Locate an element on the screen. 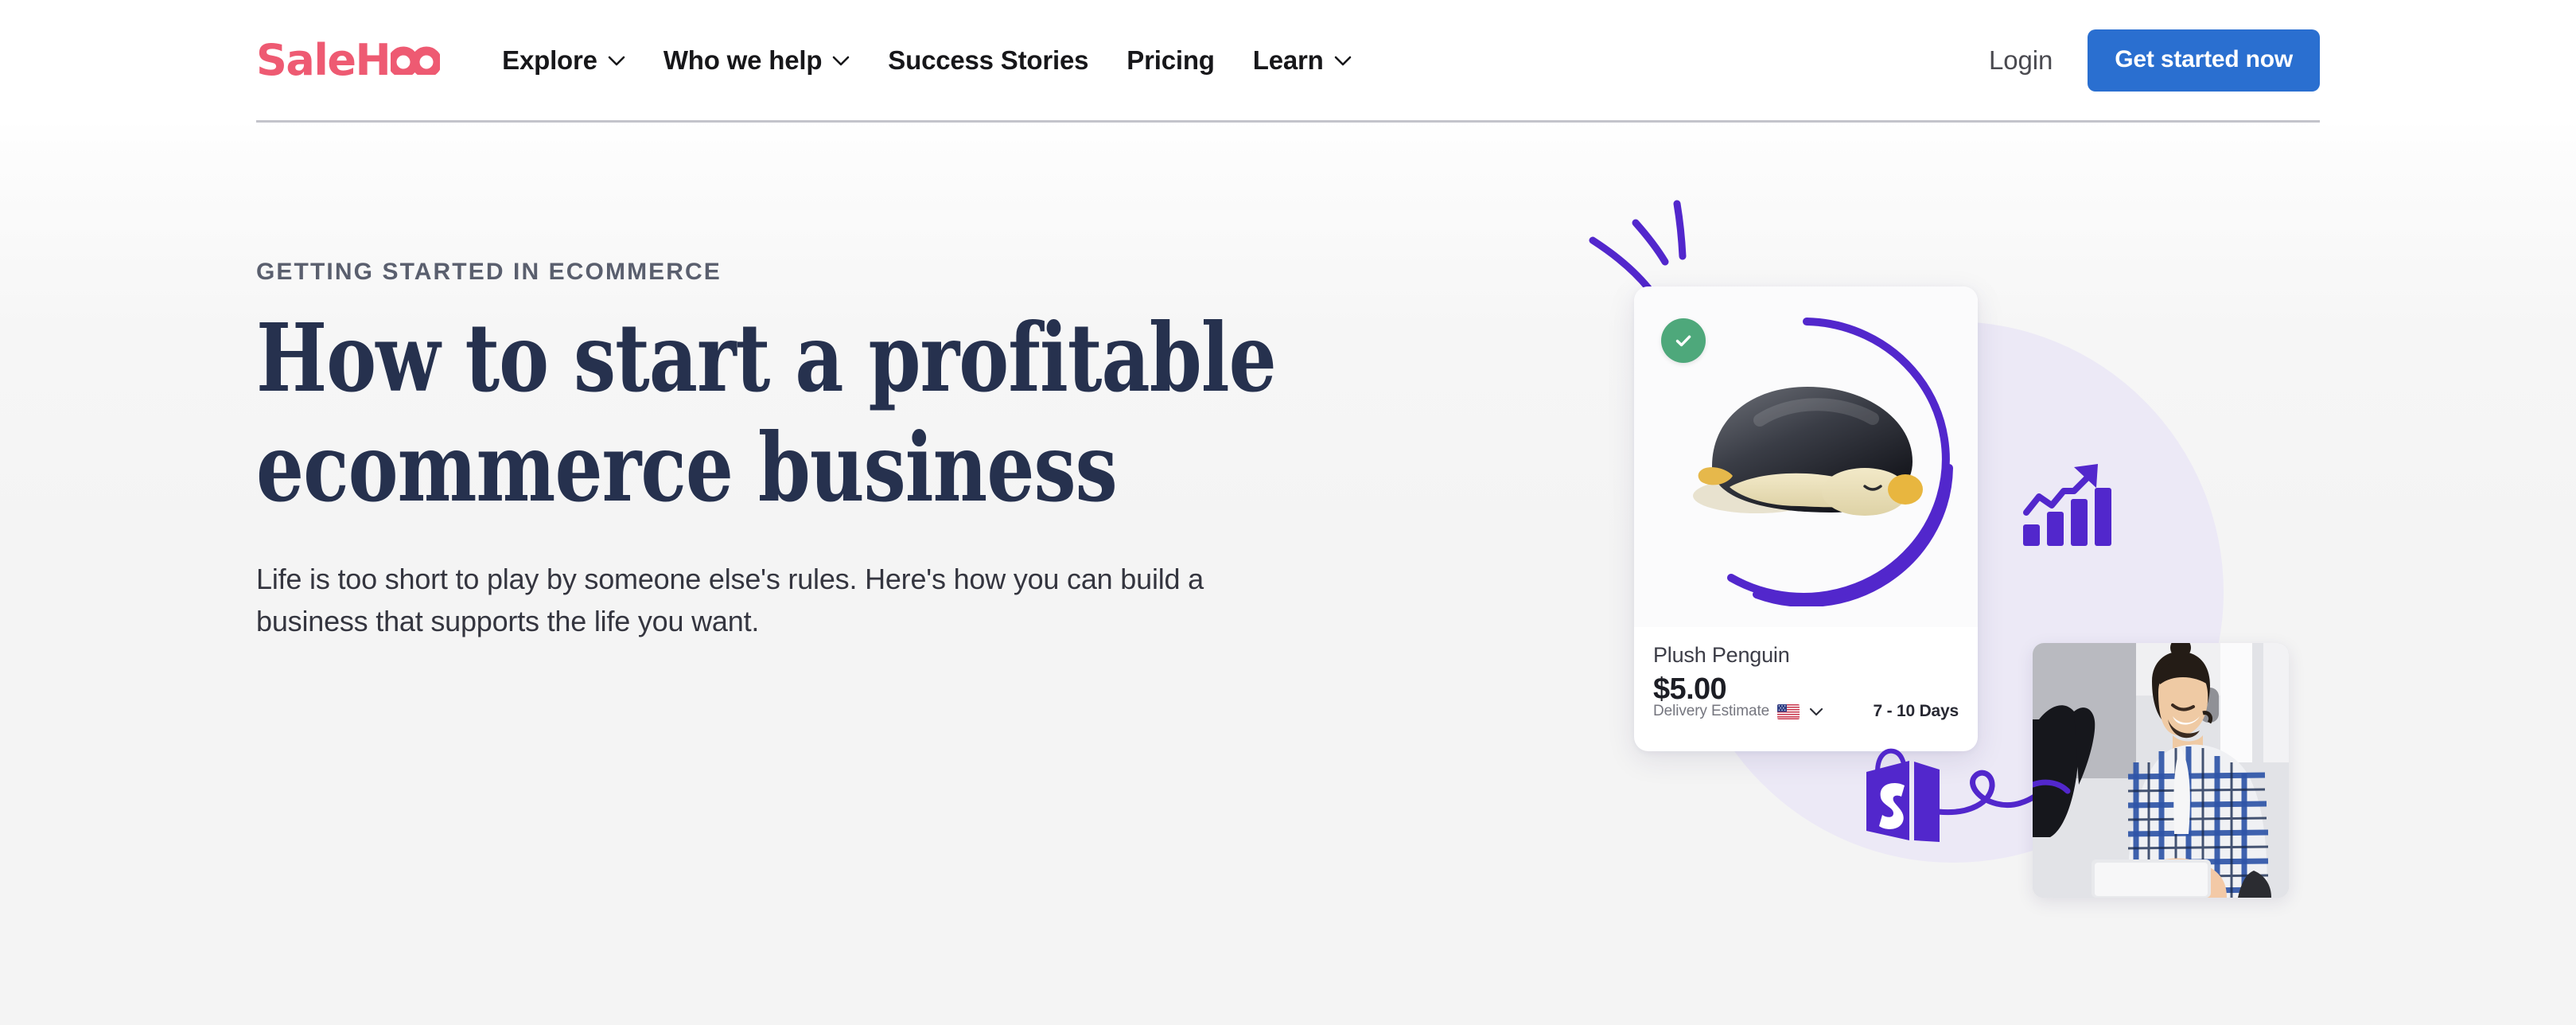 This screenshot has width=2576, height=1025. logo-oo-icon is located at coordinates (416, 59).